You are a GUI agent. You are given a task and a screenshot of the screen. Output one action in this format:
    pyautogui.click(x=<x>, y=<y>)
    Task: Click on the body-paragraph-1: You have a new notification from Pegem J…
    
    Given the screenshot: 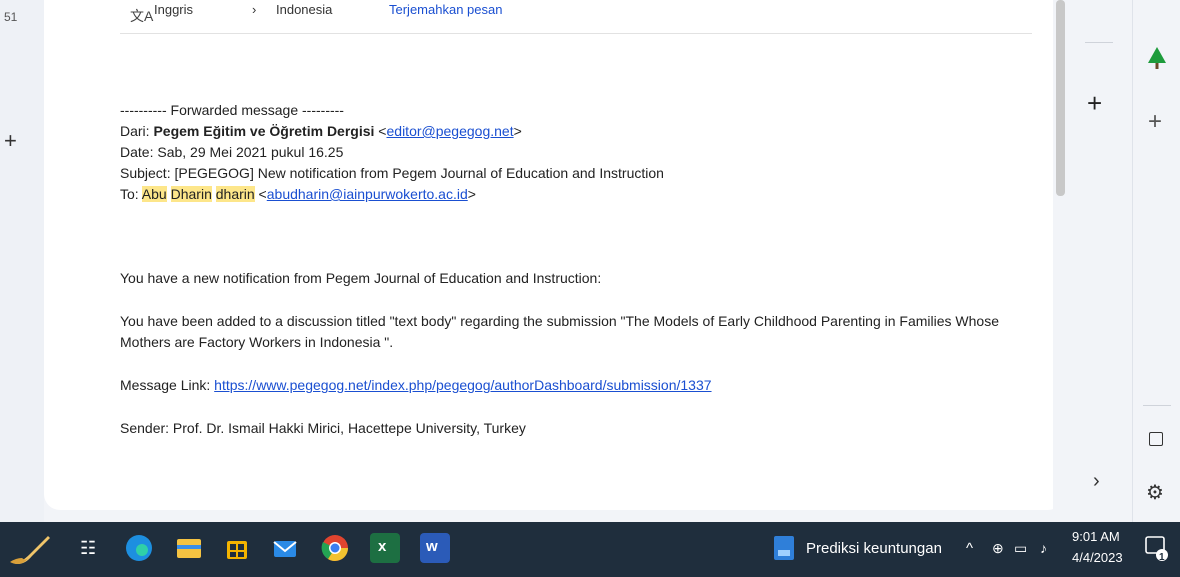 What is the action you would take?
    pyautogui.click(x=361, y=278)
    